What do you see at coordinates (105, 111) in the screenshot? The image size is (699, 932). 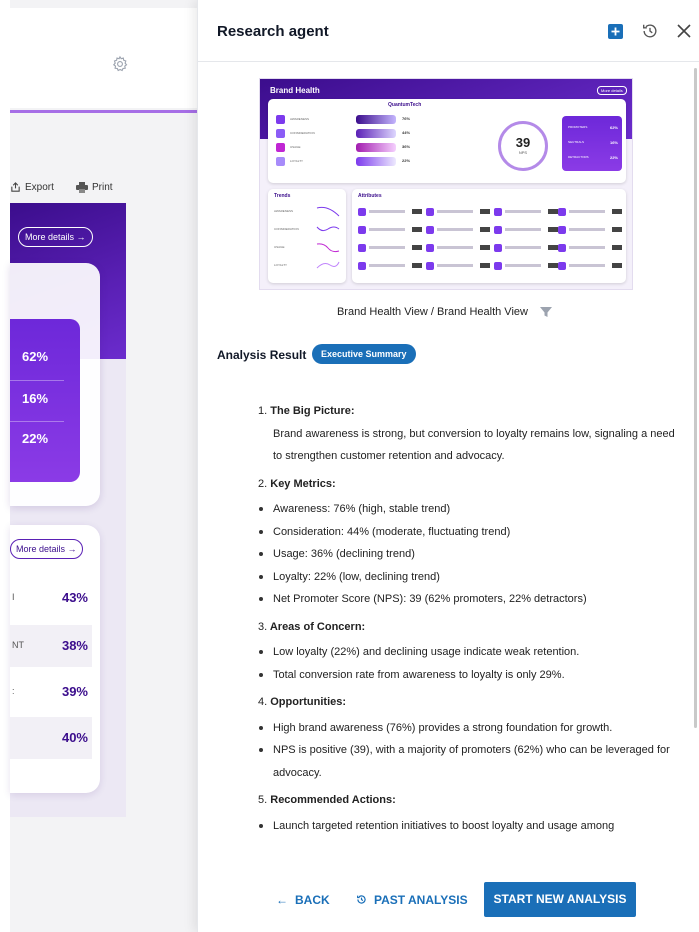 I see `background-accent-line` at bounding box center [105, 111].